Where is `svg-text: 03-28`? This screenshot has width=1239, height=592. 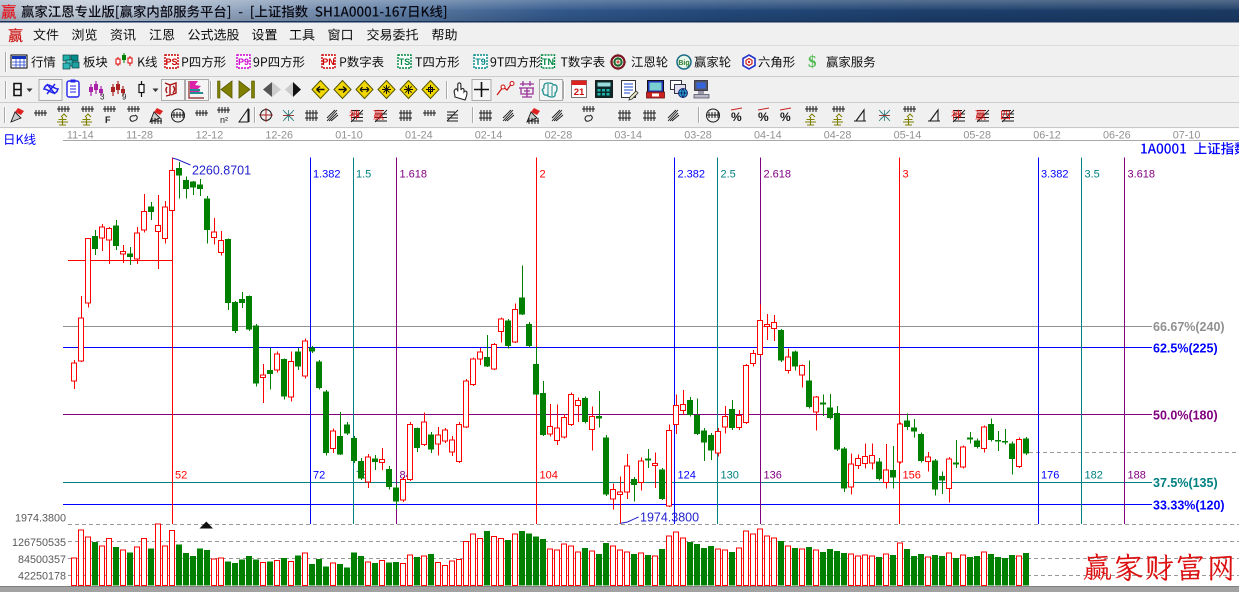 svg-text: 03-28 is located at coordinates (698, 136).